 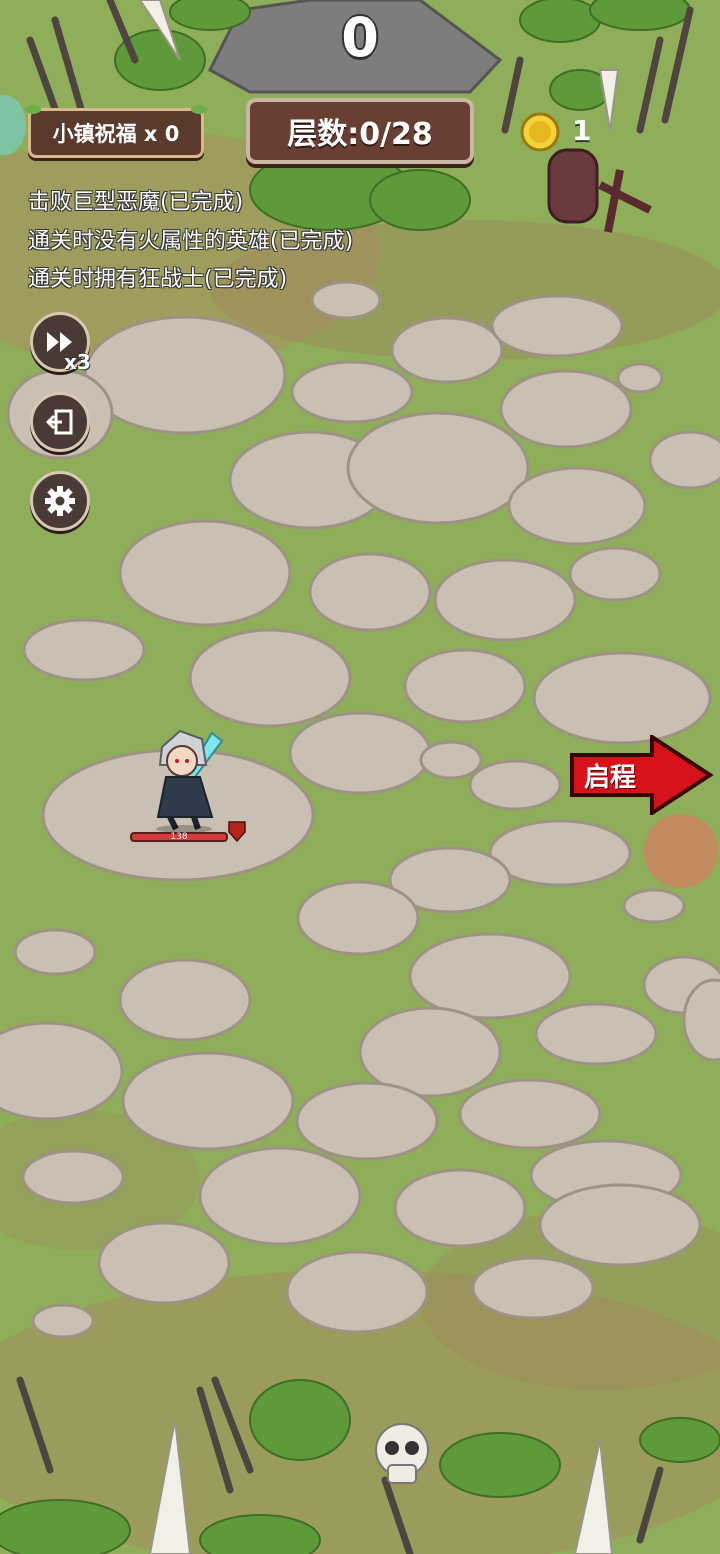 What do you see at coordinates (540, 132) in the screenshot?
I see `coin-icon` at bounding box center [540, 132].